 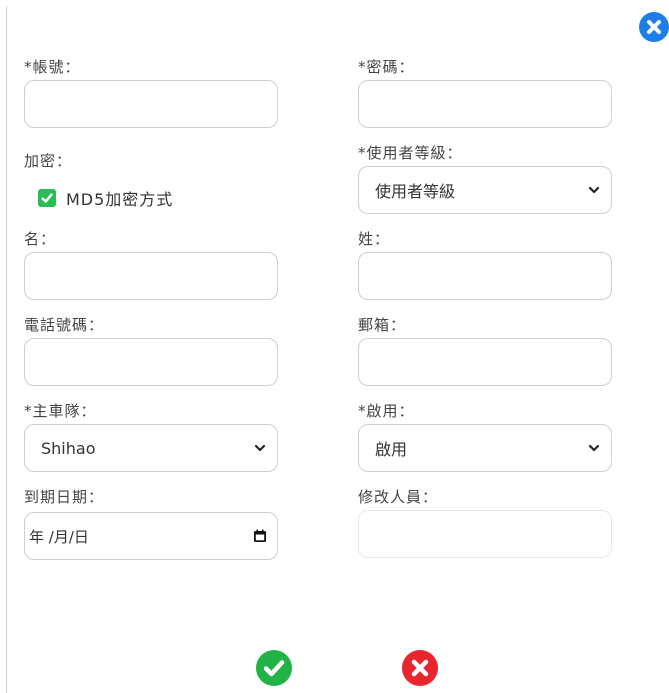 I want to click on cancel-button, so click(x=420, y=668).